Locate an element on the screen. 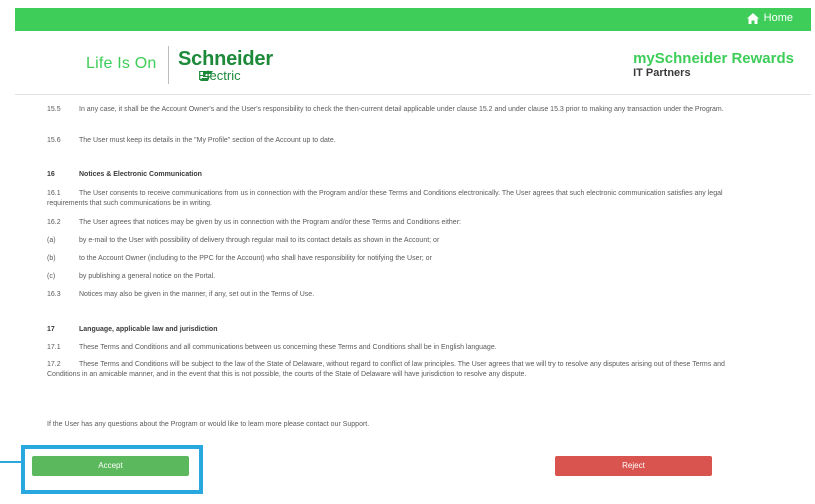 This screenshot has height=504, width=815. rewards-program-logo: mySchneider Rewards IT Partners is located at coordinates (713, 65).